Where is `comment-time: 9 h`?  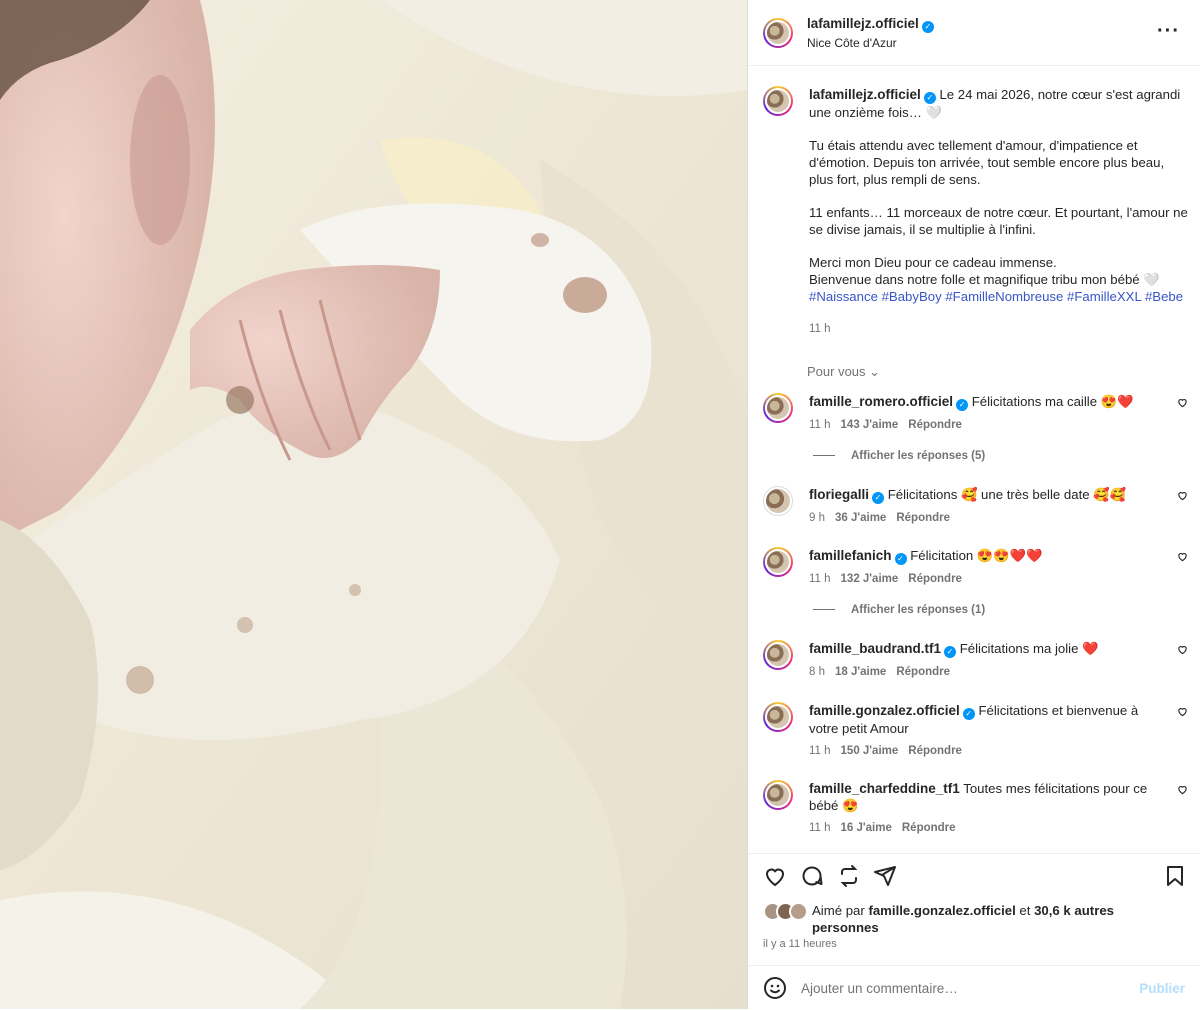 comment-time: 9 h is located at coordinates (817, 518).